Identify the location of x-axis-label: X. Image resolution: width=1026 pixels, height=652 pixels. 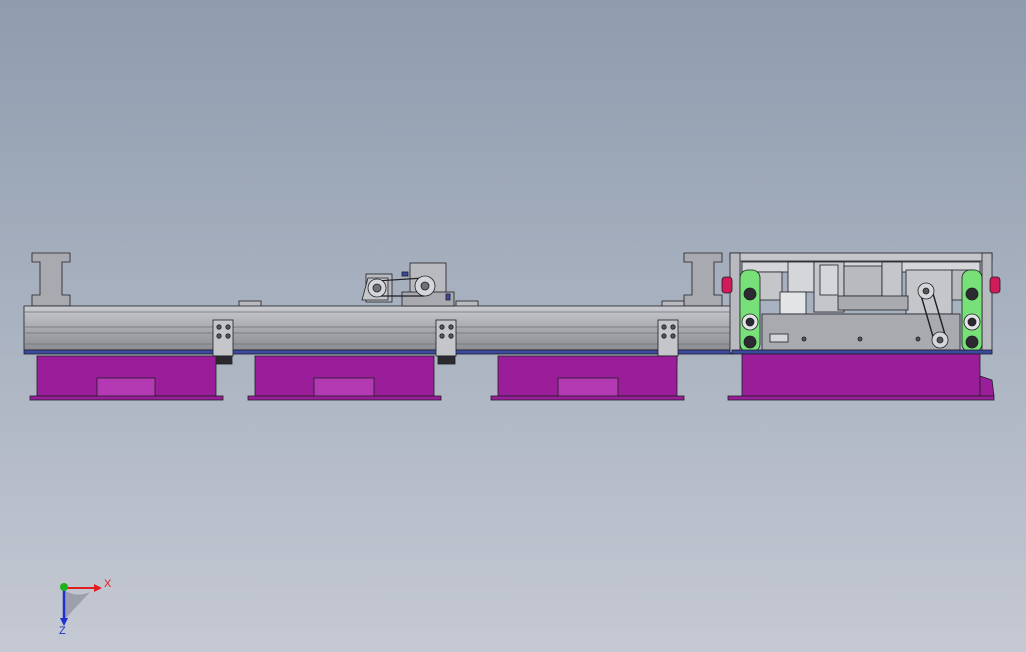
(108, 584).